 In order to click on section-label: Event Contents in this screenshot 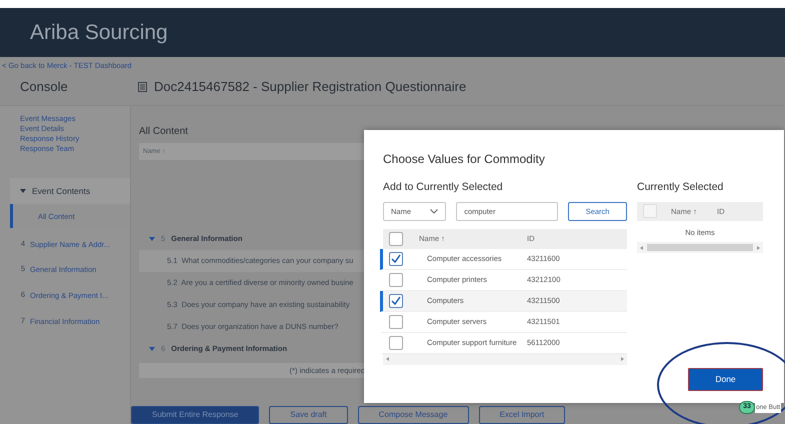, I will do `click(61, 191)`.